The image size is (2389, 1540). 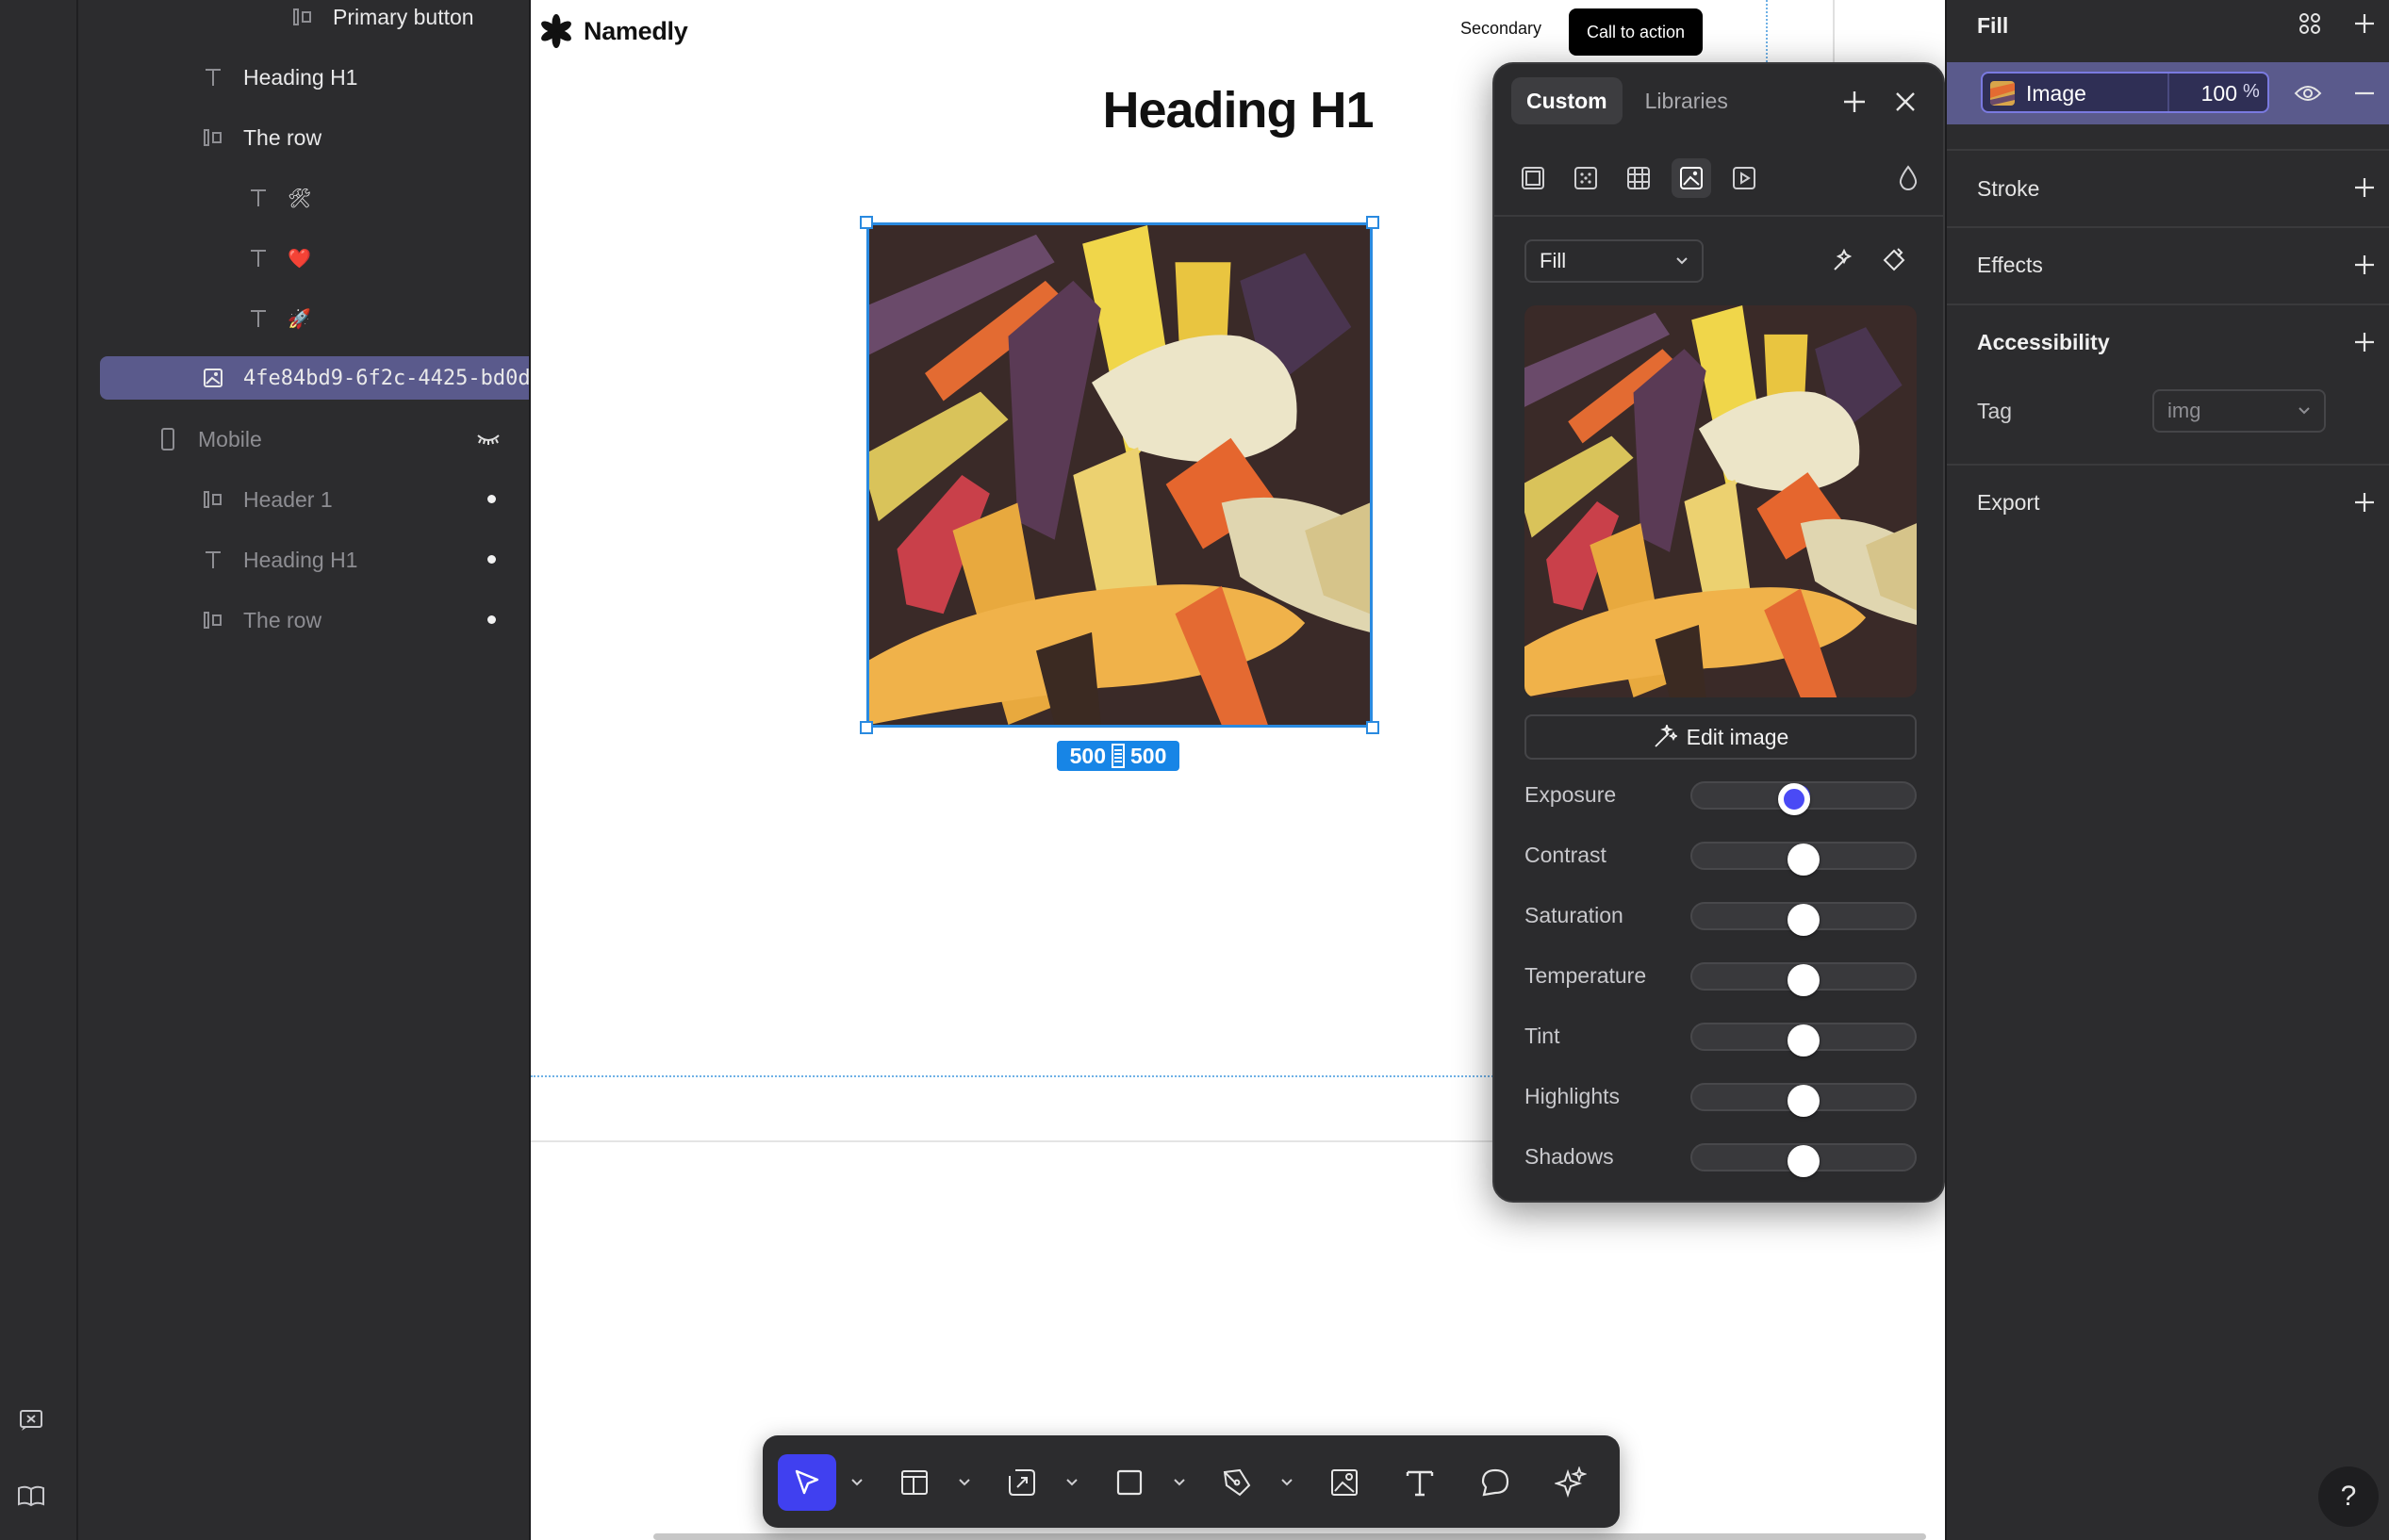 I want to click on docs-book-icon, so click(x=31, y=1496).